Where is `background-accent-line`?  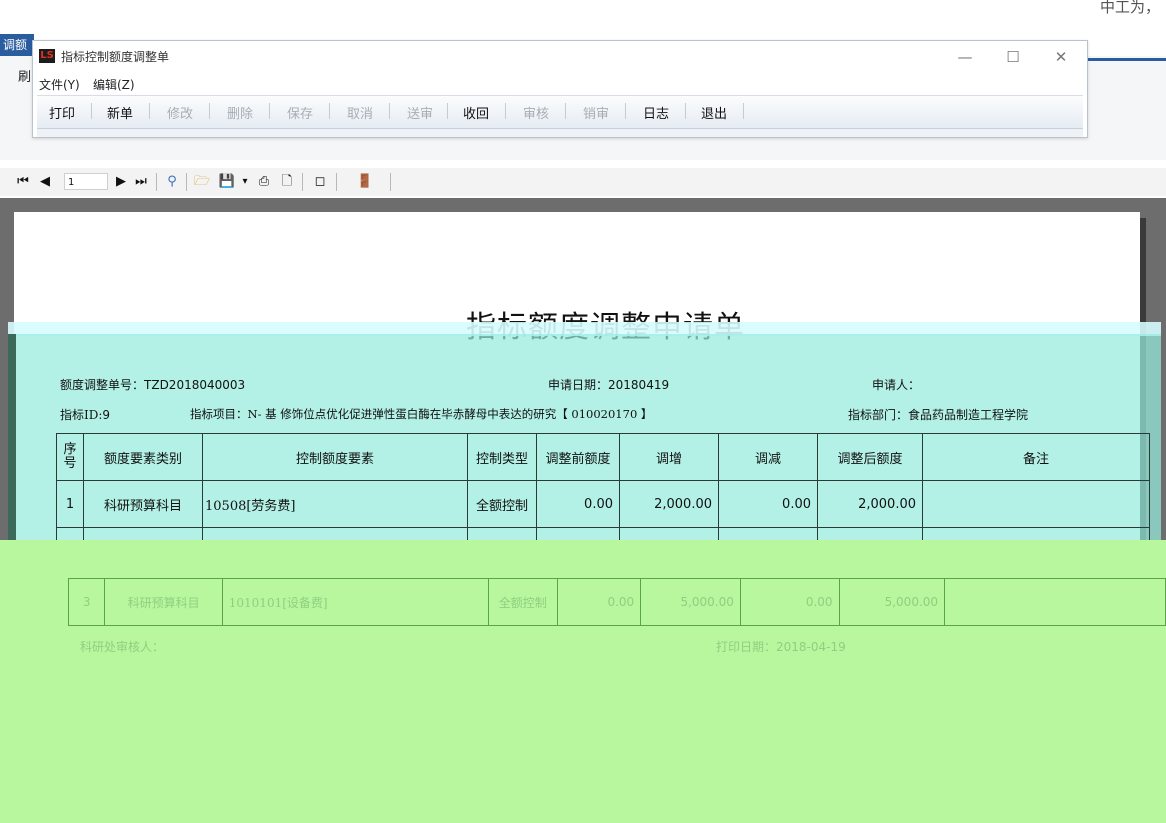 background-accent-line is located at coordinates (1125, 59).